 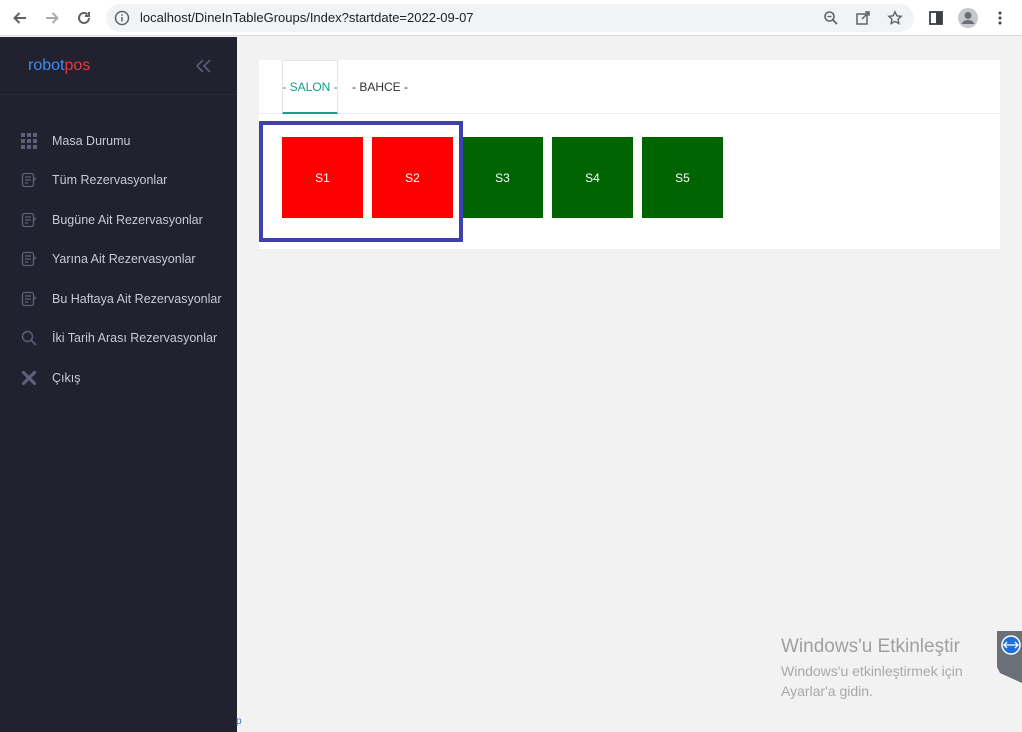 I want to click on side-panel-icon, so click(x=936, y=18).